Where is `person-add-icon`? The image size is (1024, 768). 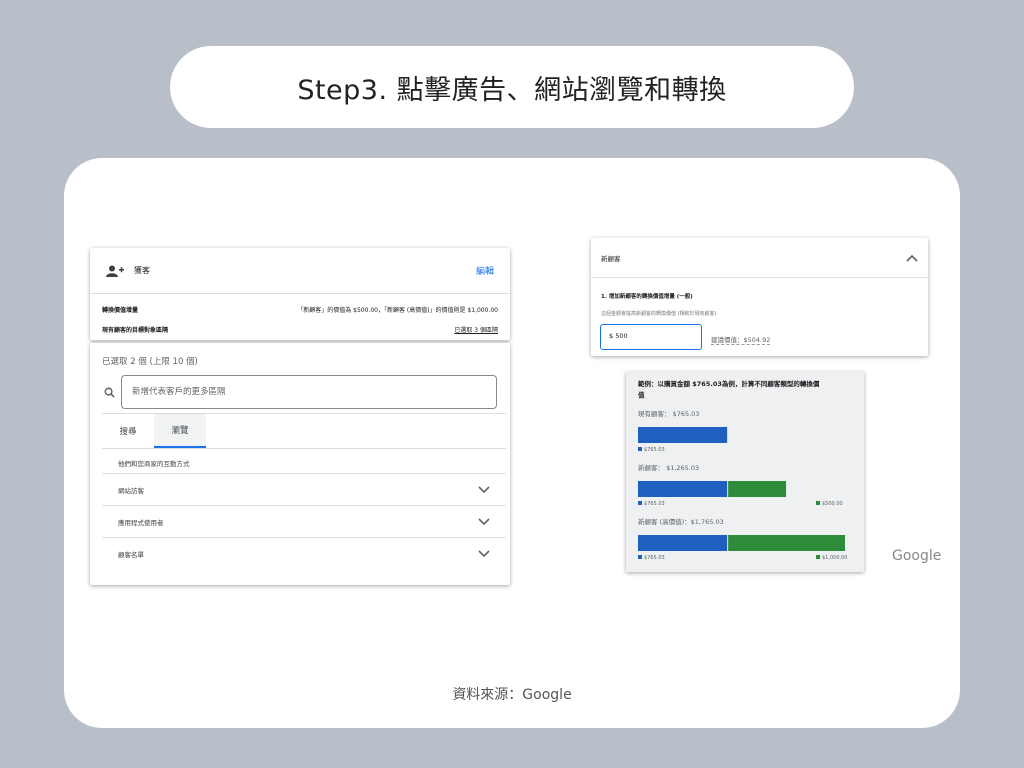
person-add-icon is located at coordinates (115, 271).